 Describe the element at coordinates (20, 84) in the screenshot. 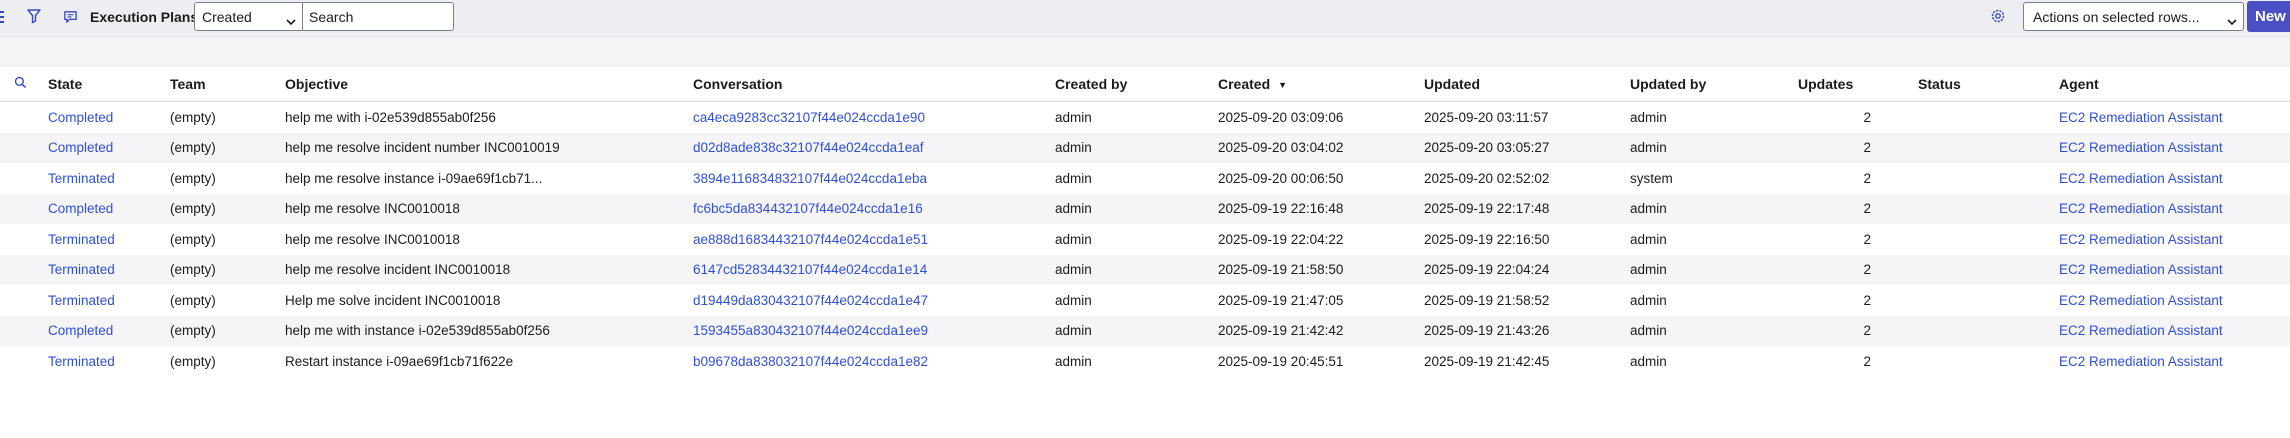

I see `search-icon` at that location.